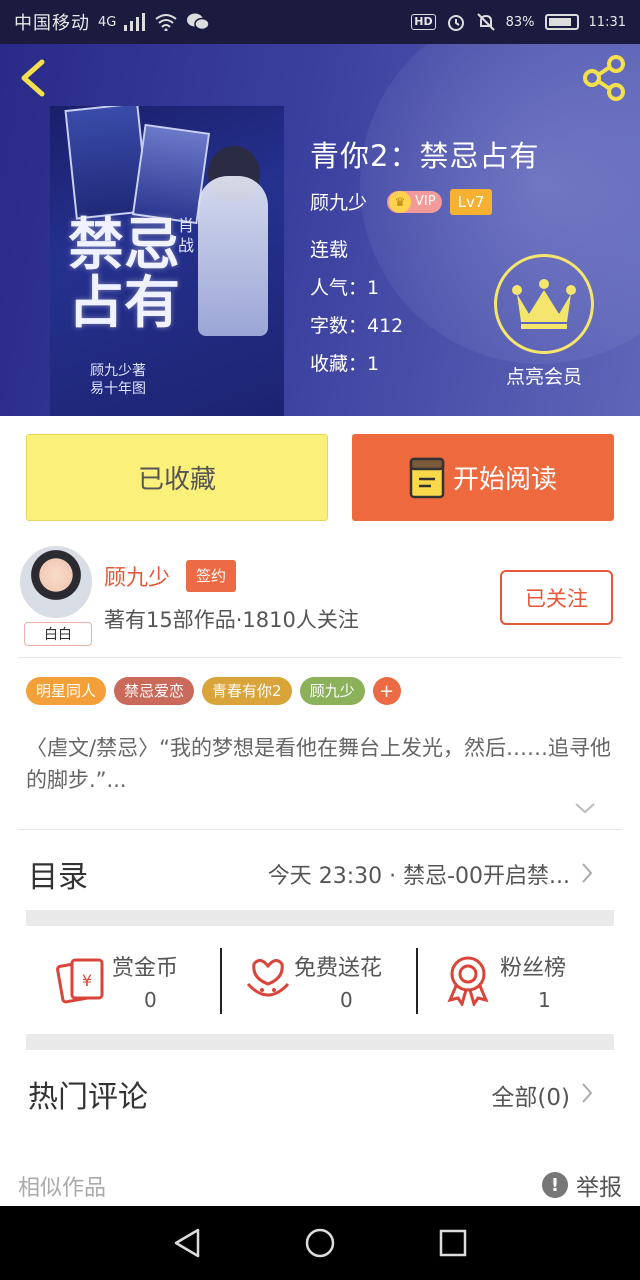  Describe the element at coordinates (607, 22) in the screenshot. I see `status-time: 11:31` at that location.